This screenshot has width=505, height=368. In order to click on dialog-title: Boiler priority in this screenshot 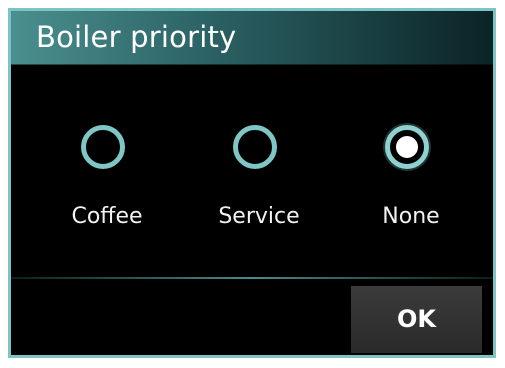, I will do `click(136, 37)`.